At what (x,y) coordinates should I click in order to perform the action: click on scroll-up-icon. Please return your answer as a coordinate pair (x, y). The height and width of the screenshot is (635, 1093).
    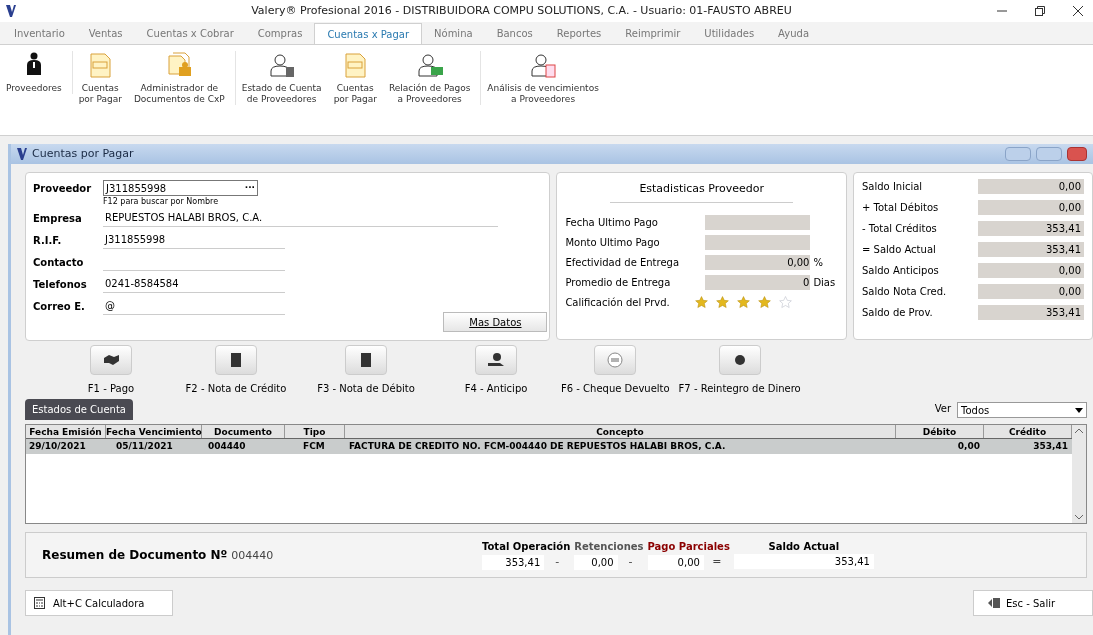
    Looking at the image, I should click on (1079, 430).